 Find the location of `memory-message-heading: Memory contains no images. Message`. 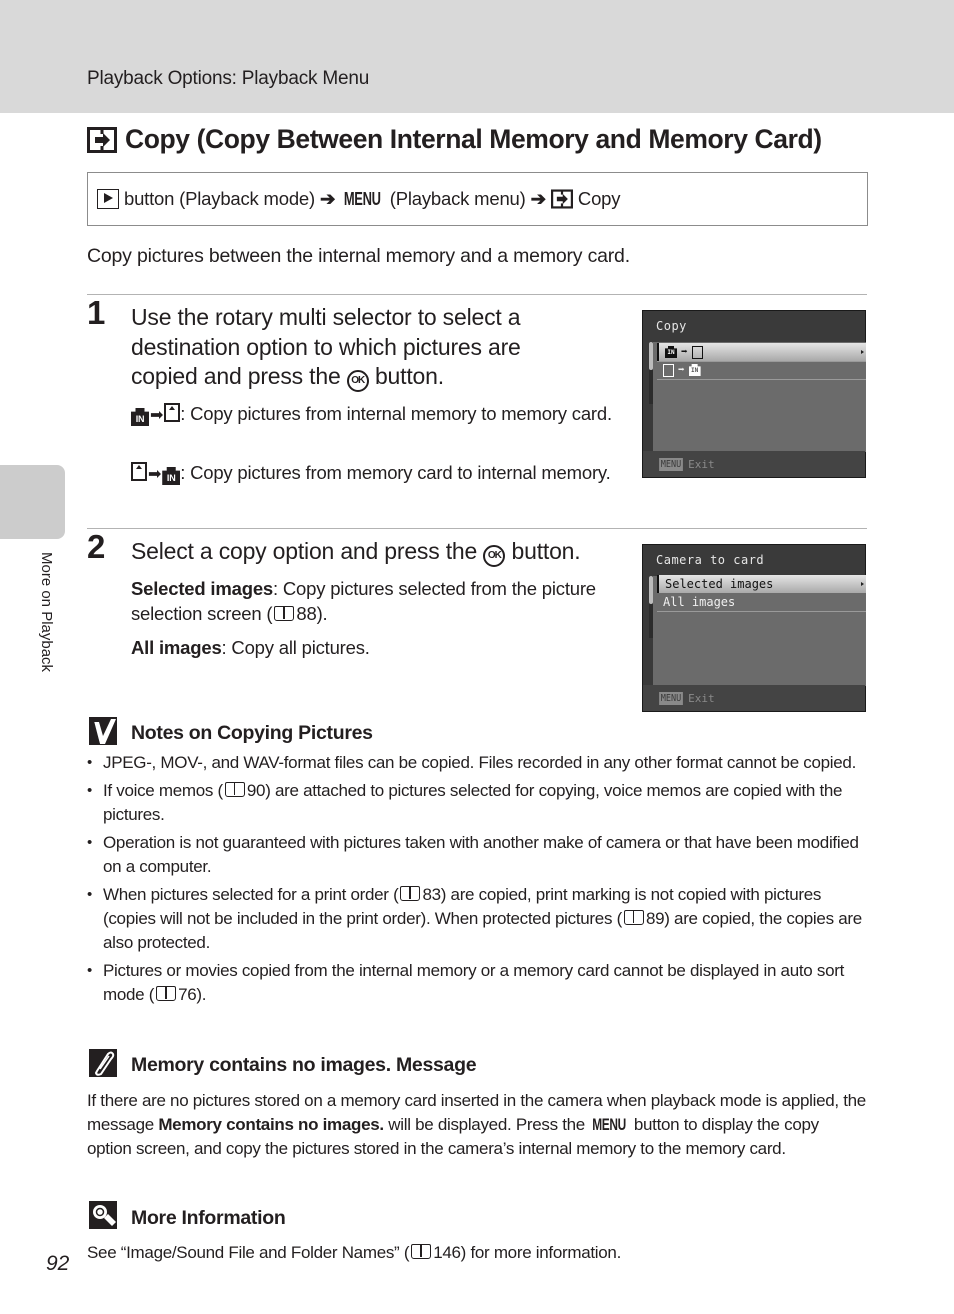

memory-message-heading: Memory contains no images. Message is located at coordinates (304, 1065).